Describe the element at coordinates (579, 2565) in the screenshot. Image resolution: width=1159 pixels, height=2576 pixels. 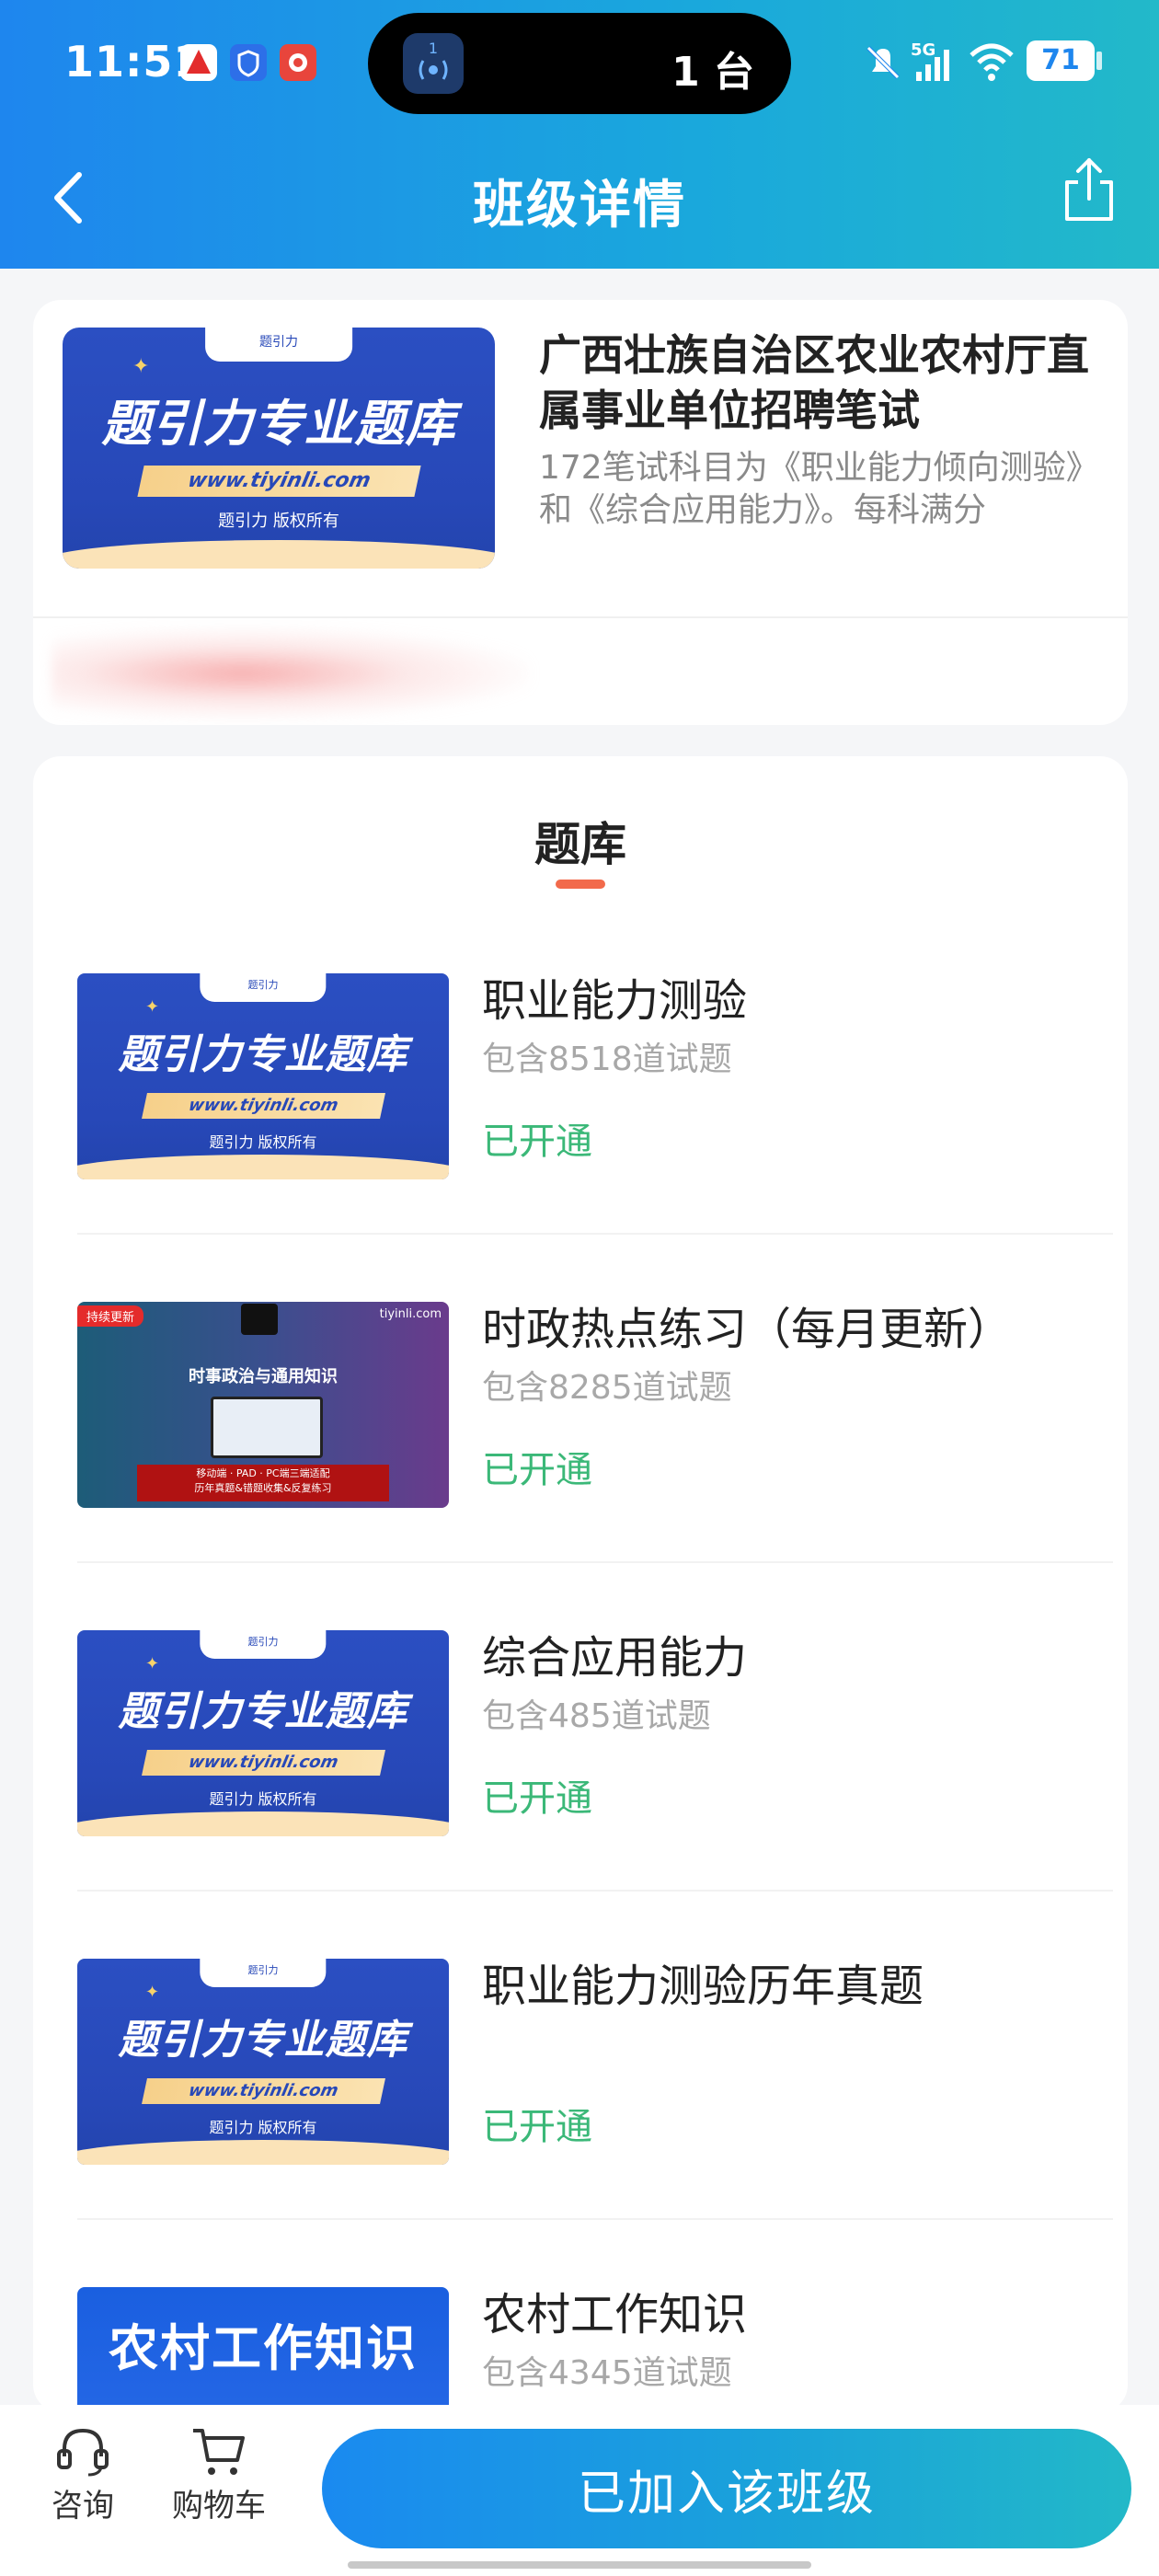
I see `home-indicator` at that location.